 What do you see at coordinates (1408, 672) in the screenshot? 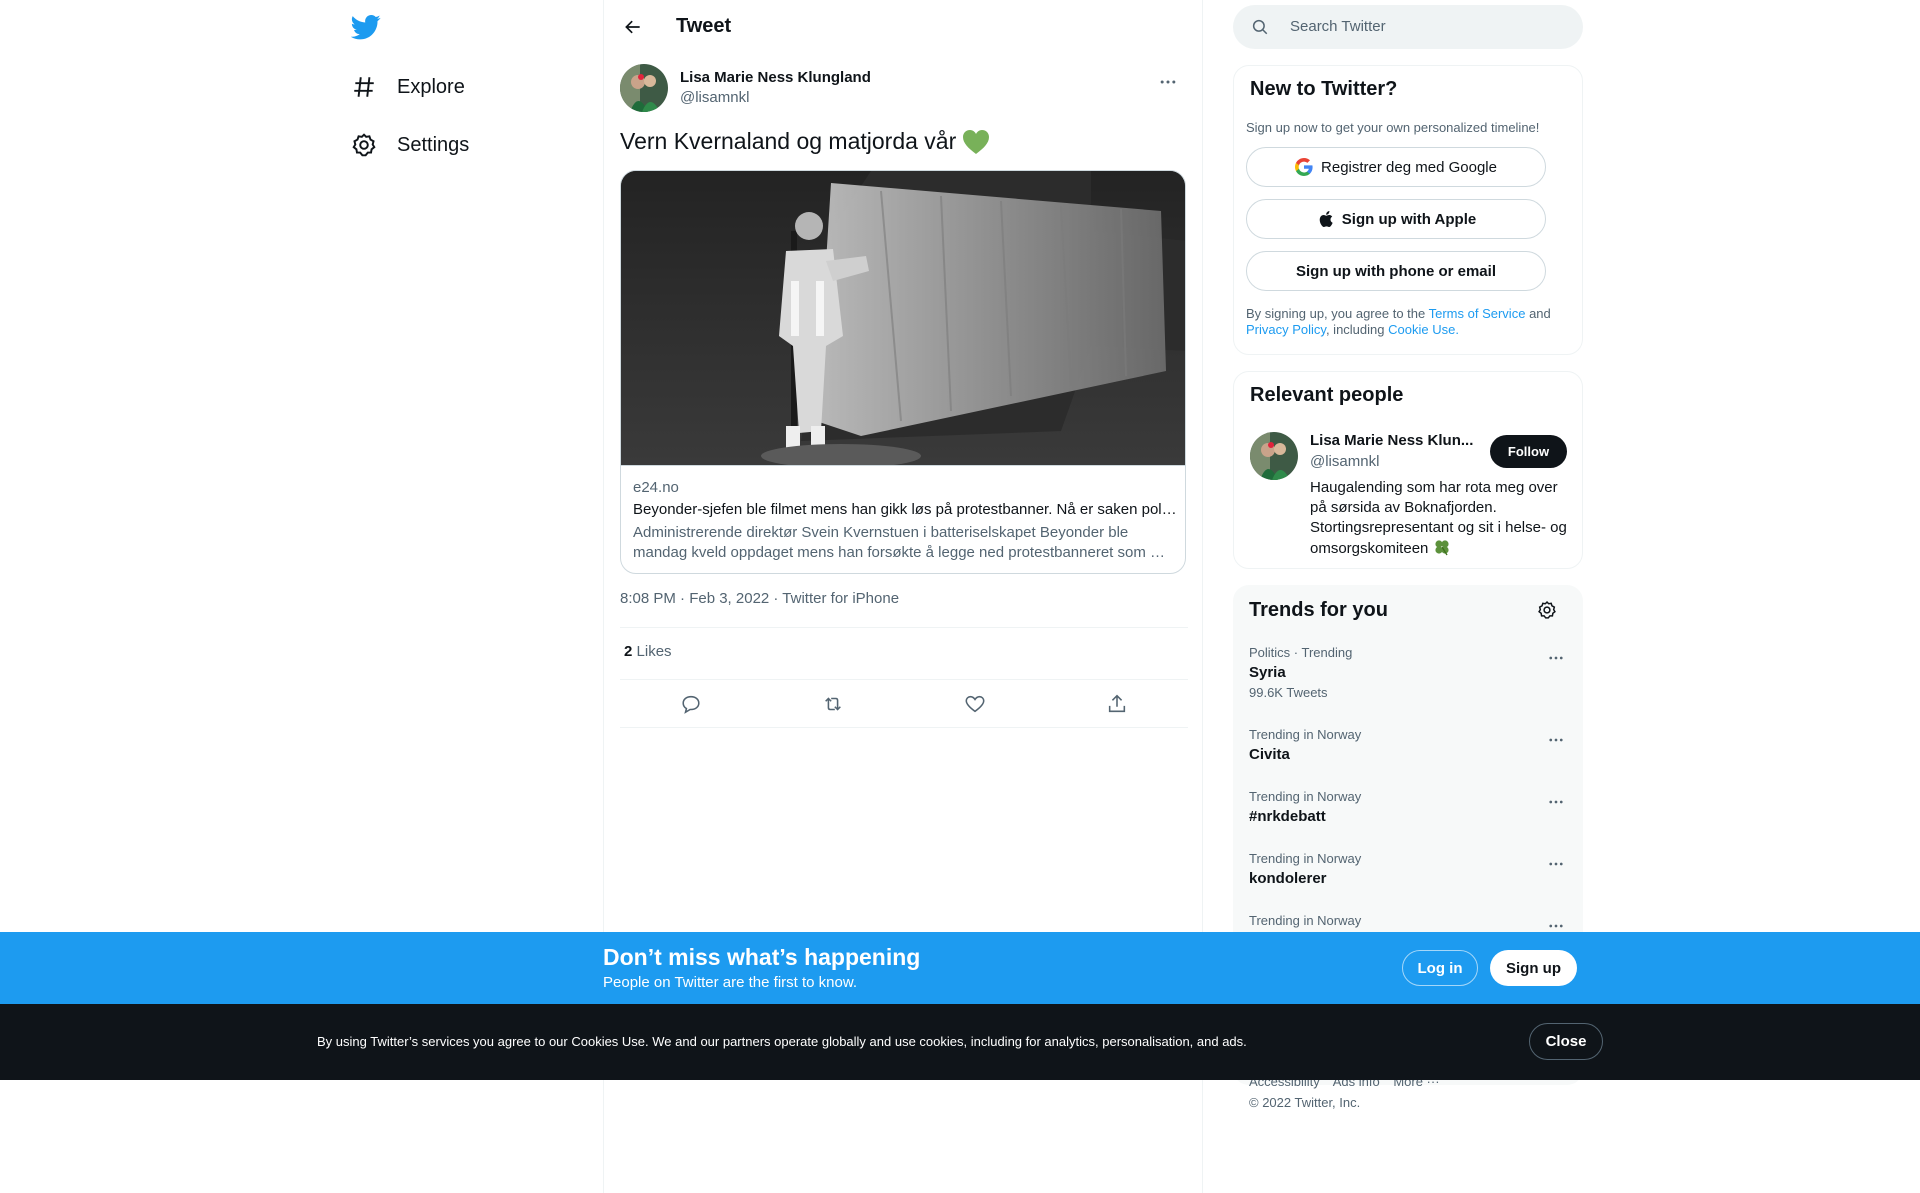
I see `trend-item: Politics · Trending Syria 99.6K Tweets` at bounding box center [1408, 672].